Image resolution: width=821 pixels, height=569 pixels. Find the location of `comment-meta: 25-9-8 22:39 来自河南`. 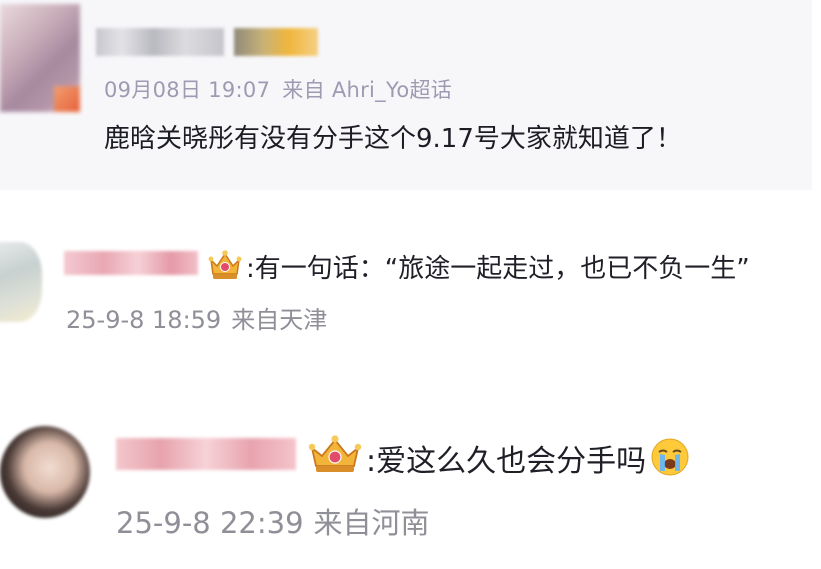

comment-meta: 25-9-8 22:39 来自河南 is located at coordinates (273, 521).